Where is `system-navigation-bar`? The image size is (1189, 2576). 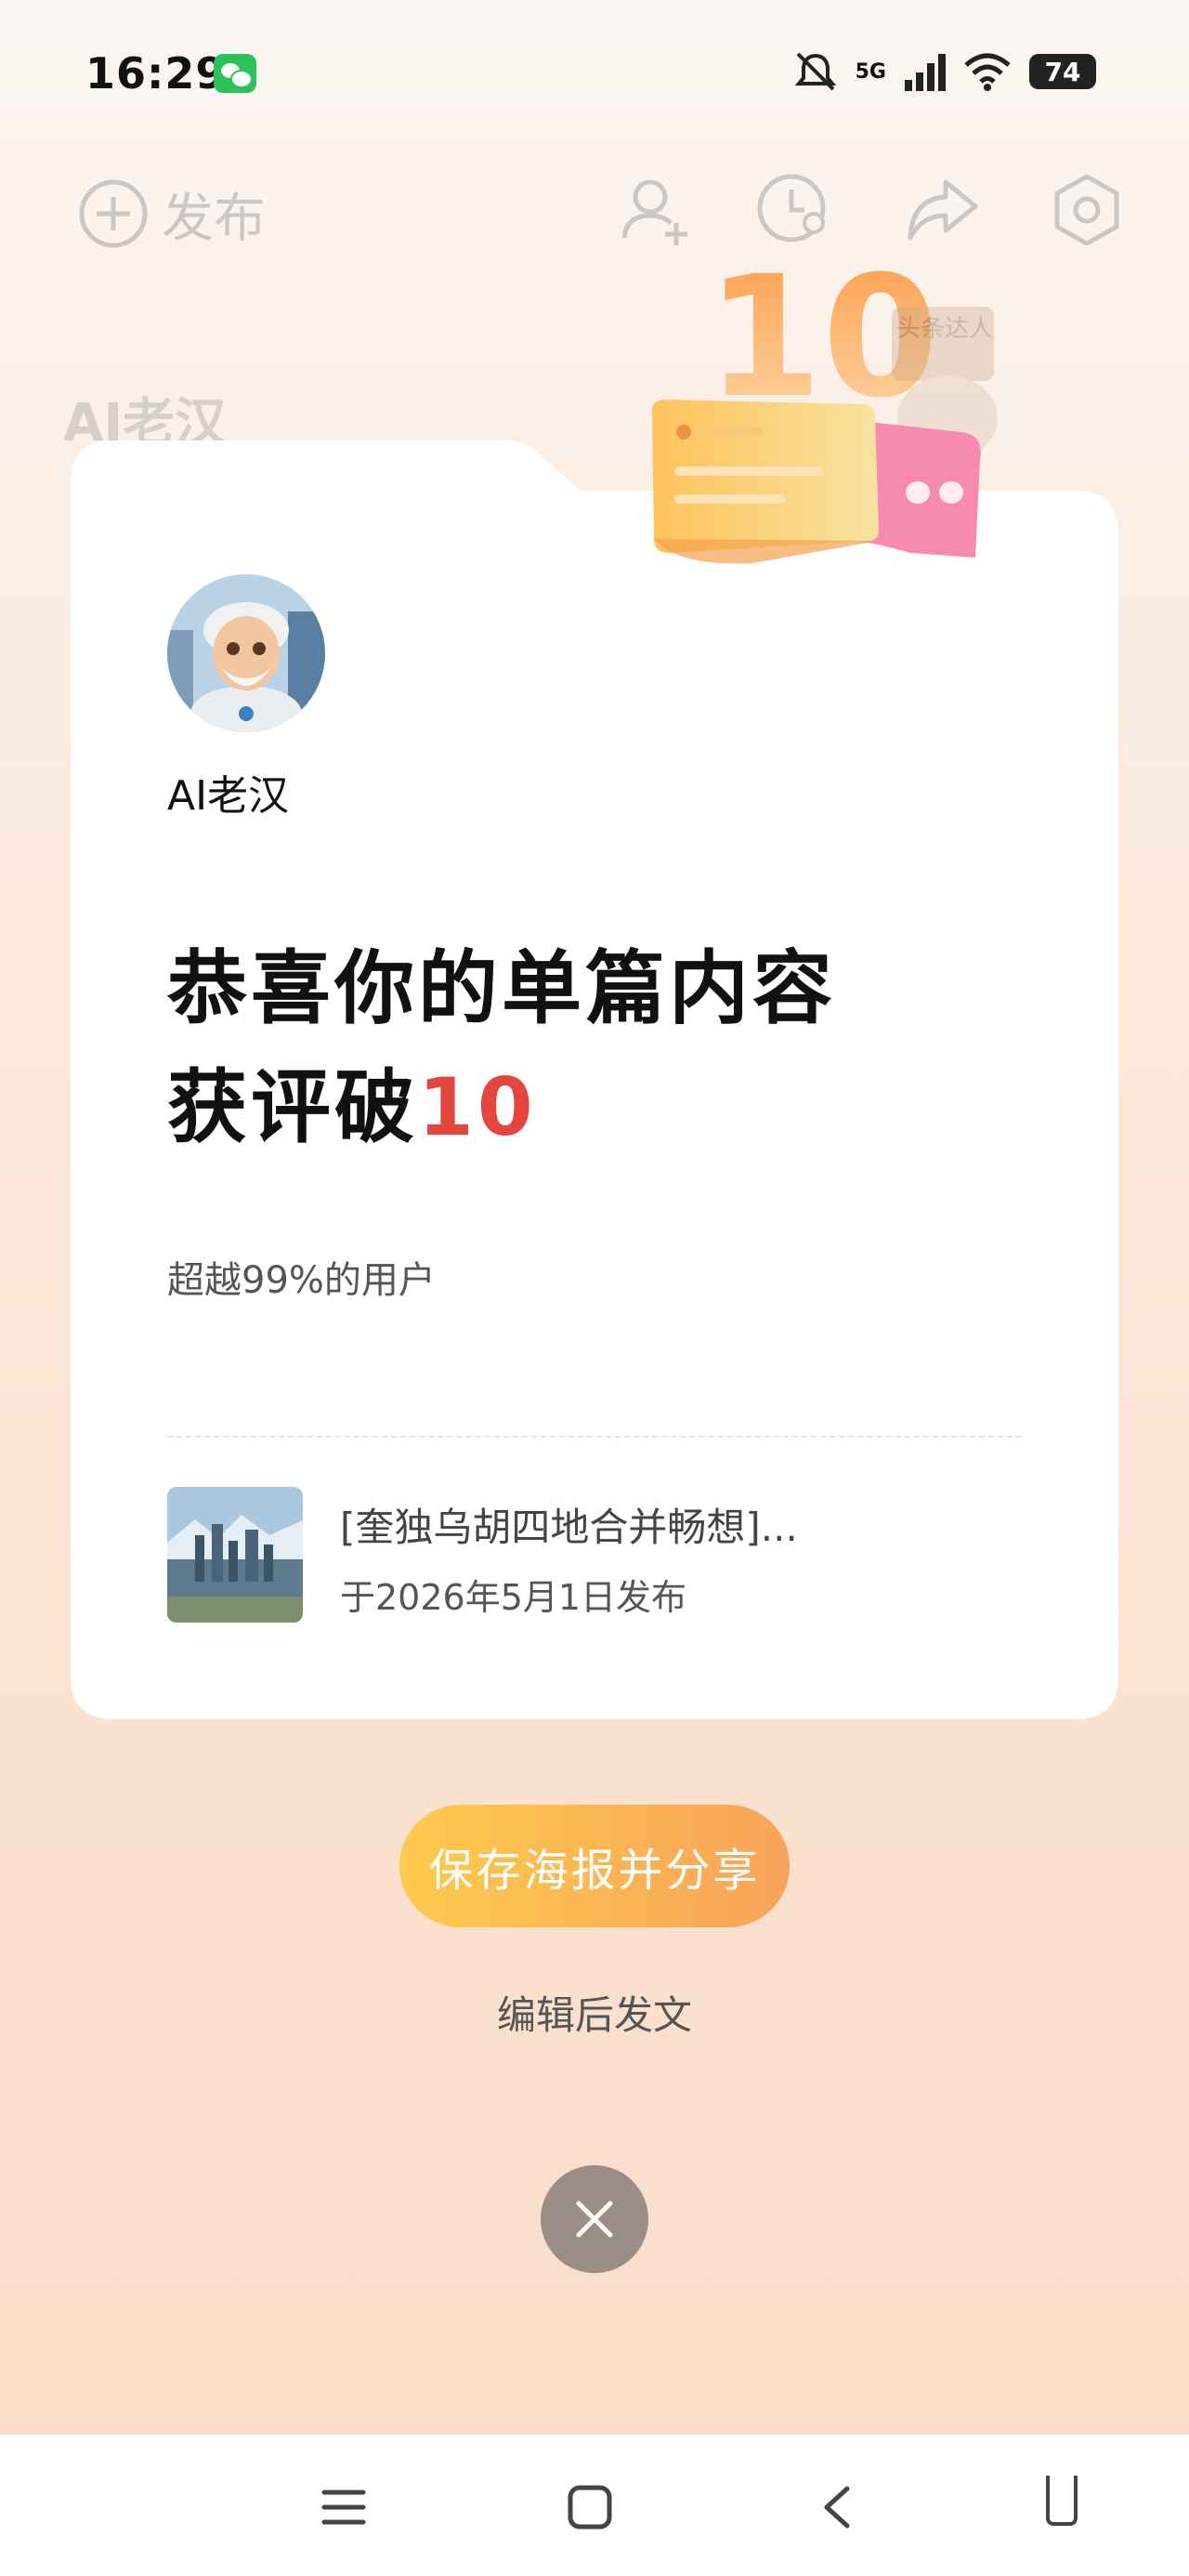 system-navigation-bar is located at coordinates (594, 2505).